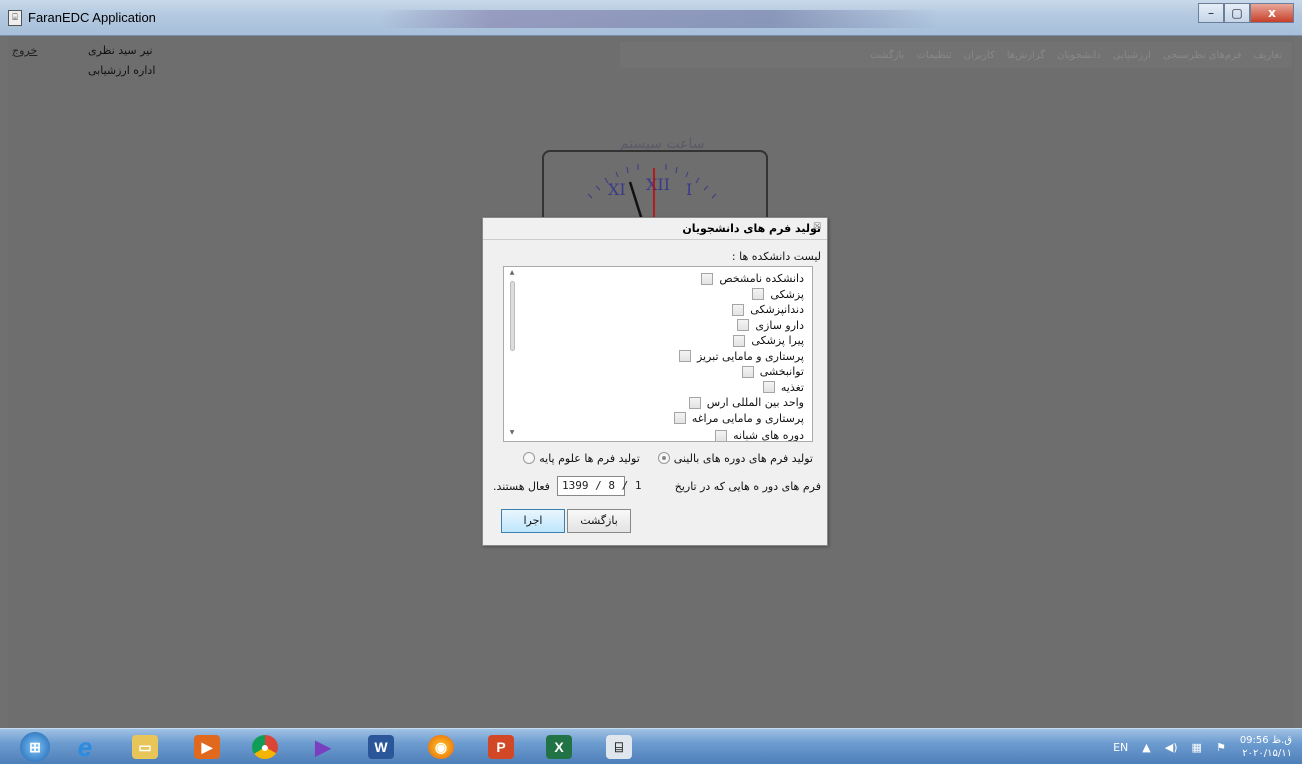 The image size is (1302, 764). Describe the element at coordinates (746, 402) in the screenshot. I see `faculty-item: واحد بین المللی ارس` at that location.